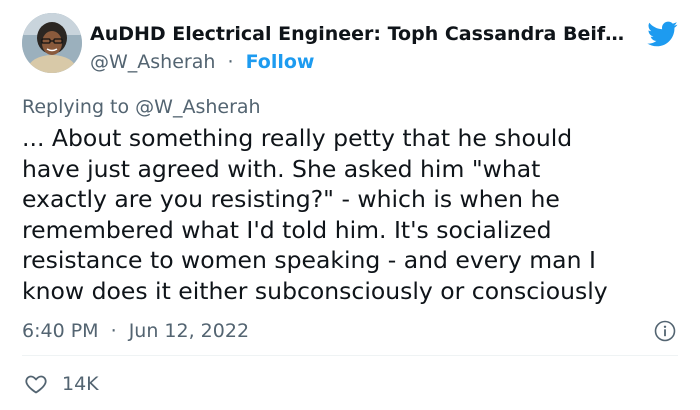  Describe the element at coordinates (280, 62) in the screenshot. I see `follow-button: Follow` at that location.